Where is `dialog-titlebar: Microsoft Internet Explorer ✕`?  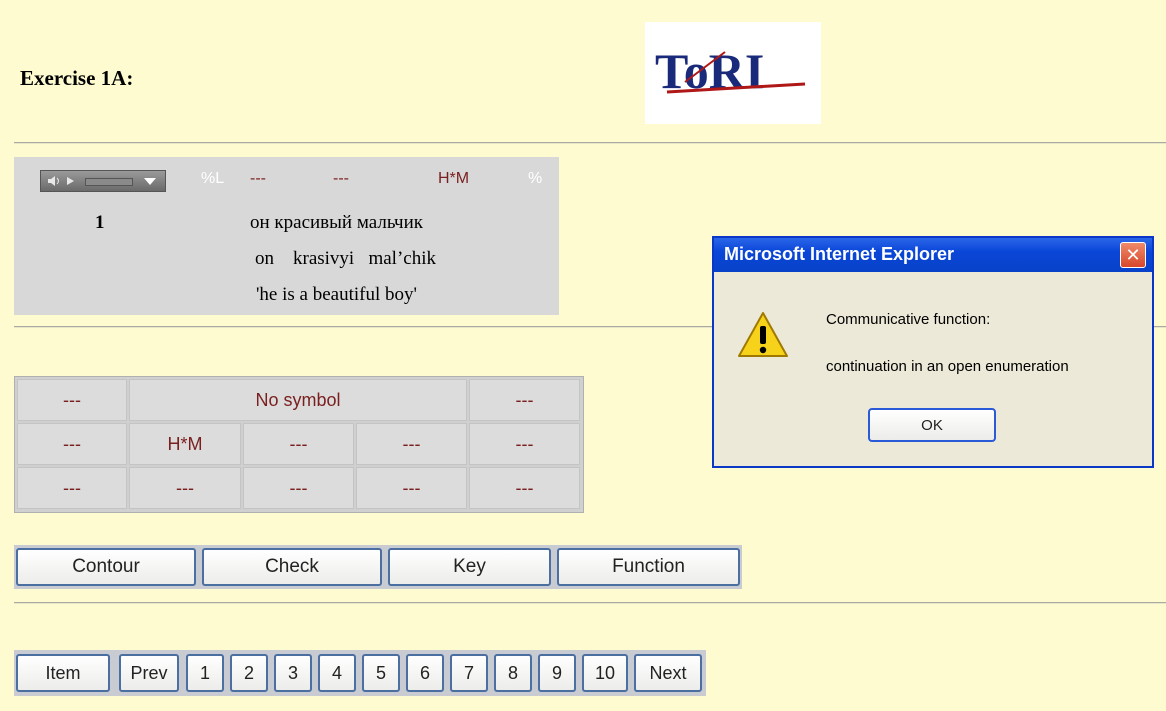
dialog-titlebar: Microsoft Internet Explorer ✕ is located at coordinates (933, 255).